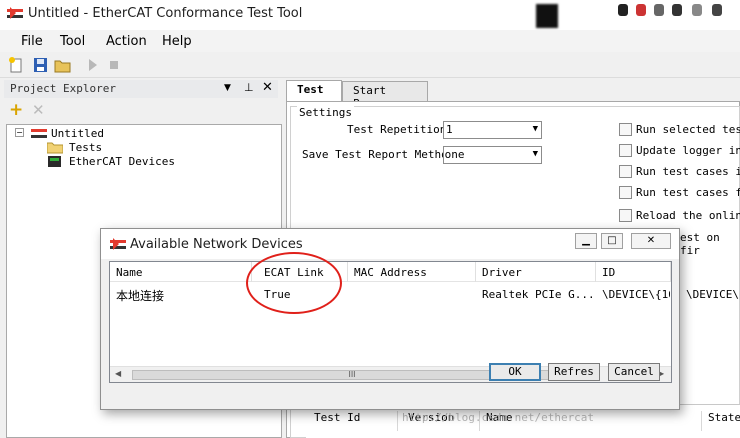  Describe the element at coordinates (140, 296) in the screenshot. I see `device-name-cell: 本地连接` at that location.